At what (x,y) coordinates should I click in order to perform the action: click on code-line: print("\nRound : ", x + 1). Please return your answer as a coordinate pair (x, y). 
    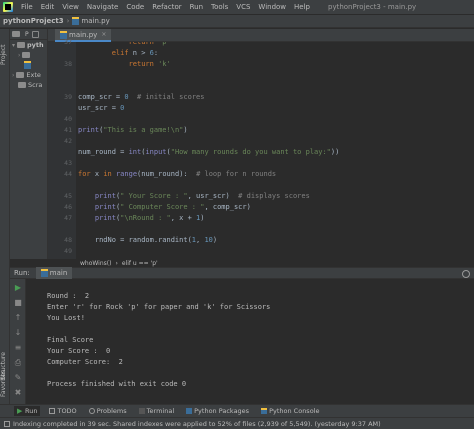
    Looking at the image, I should click on (141, 218).